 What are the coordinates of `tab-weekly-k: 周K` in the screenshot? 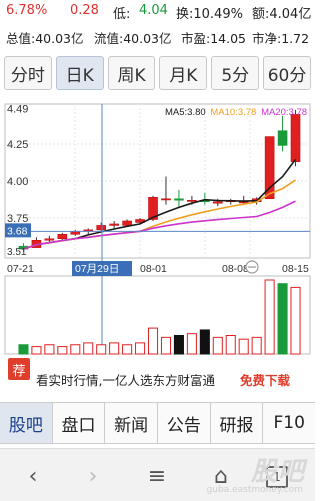 It's located at (131, 73).